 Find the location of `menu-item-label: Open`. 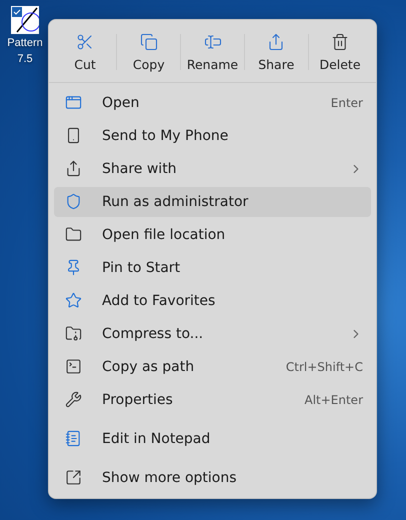

menu-item-label: Open is located at coordinates (121, 102).